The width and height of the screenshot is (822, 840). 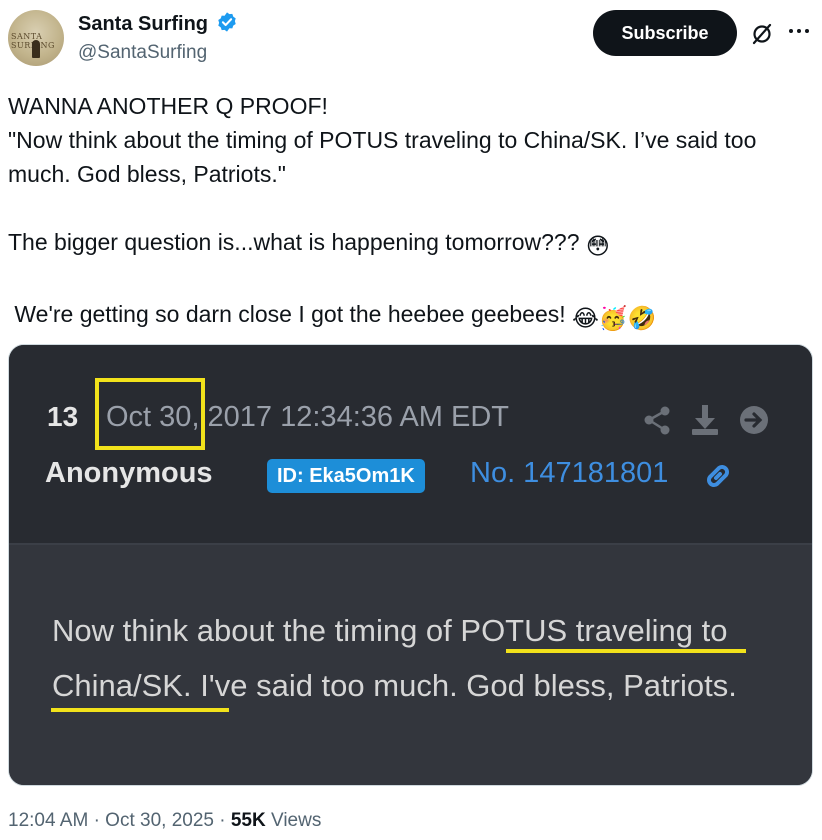 What do you see at coordinates (143, 24) in the screenshot?
I see `display-name: Santa Surfing` at bounding box center [143, 24].